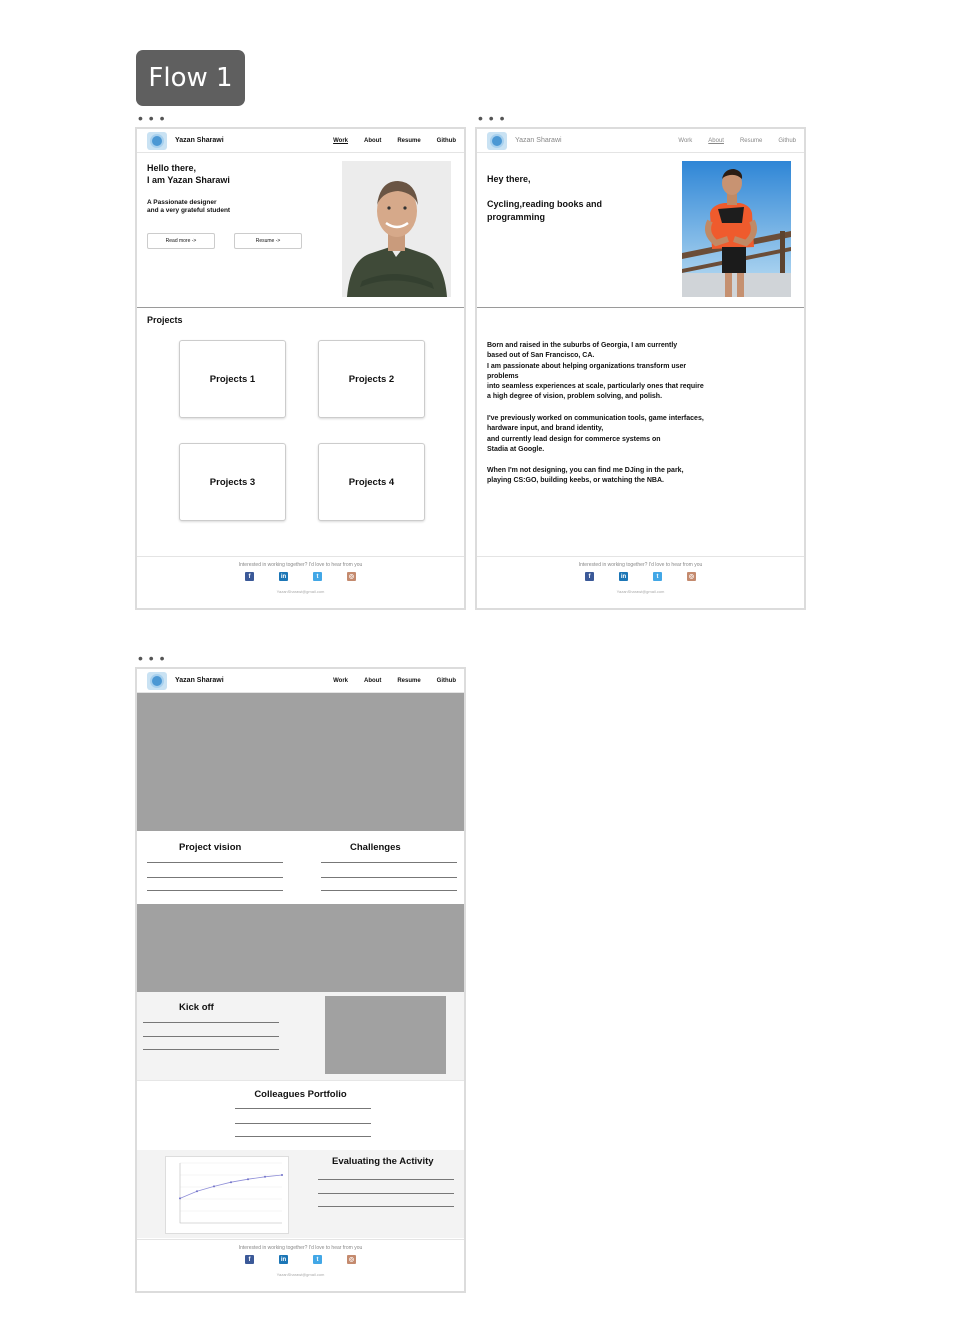 This screenshot has height=1322, width=980. Describe the element at coordinates (188, 180) in the screenshot. I see `greeting-line2: I am Yazan Sharawi` at that location.